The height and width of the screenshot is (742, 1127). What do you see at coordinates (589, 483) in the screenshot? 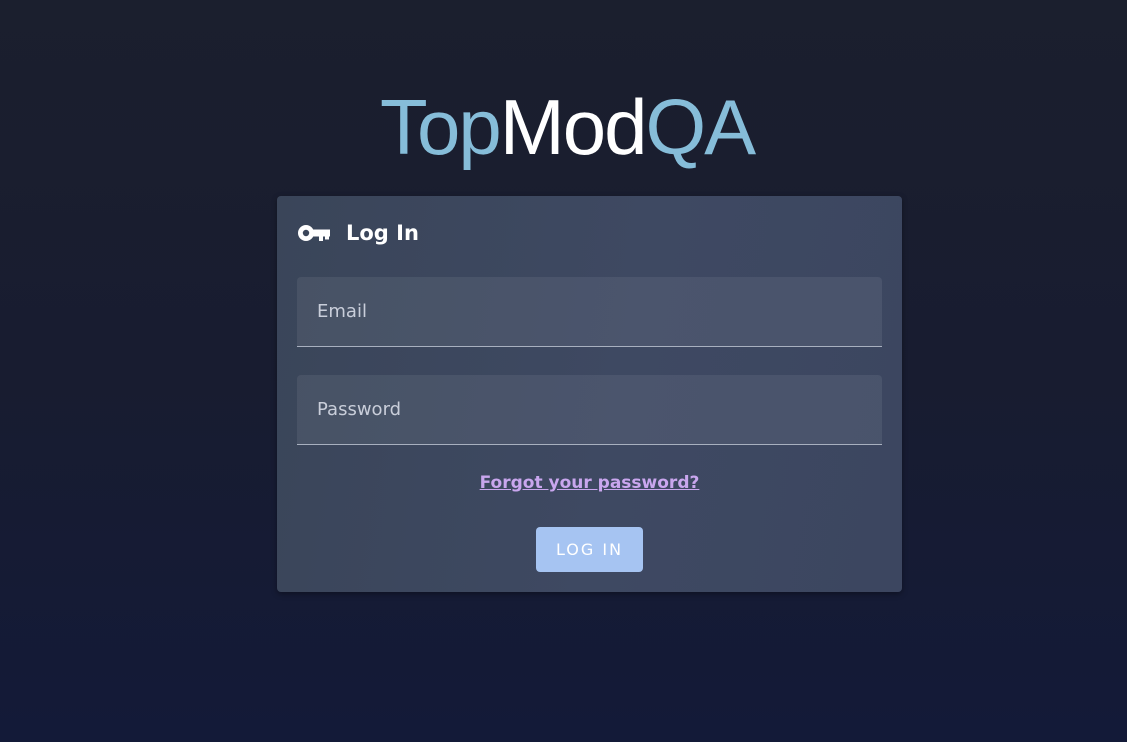
I see `forgot-password-link: Forgot your password?` at bounding box center [589, 483].